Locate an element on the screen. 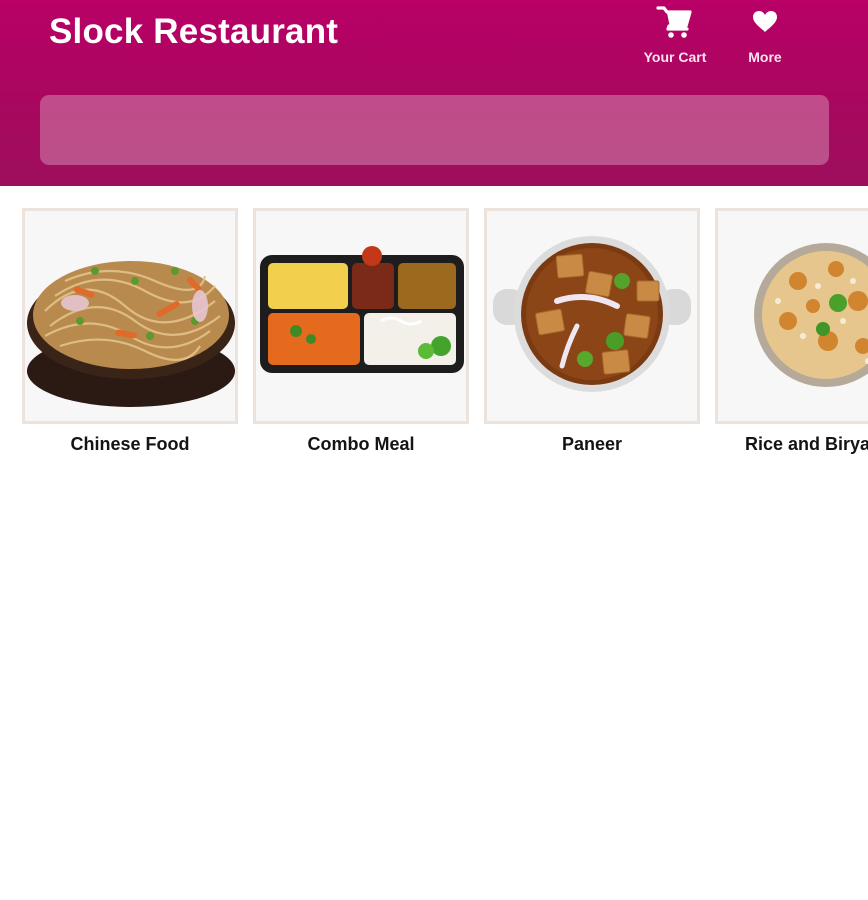  your-cart-label: Your Cart is located at coordinates (675, 57).